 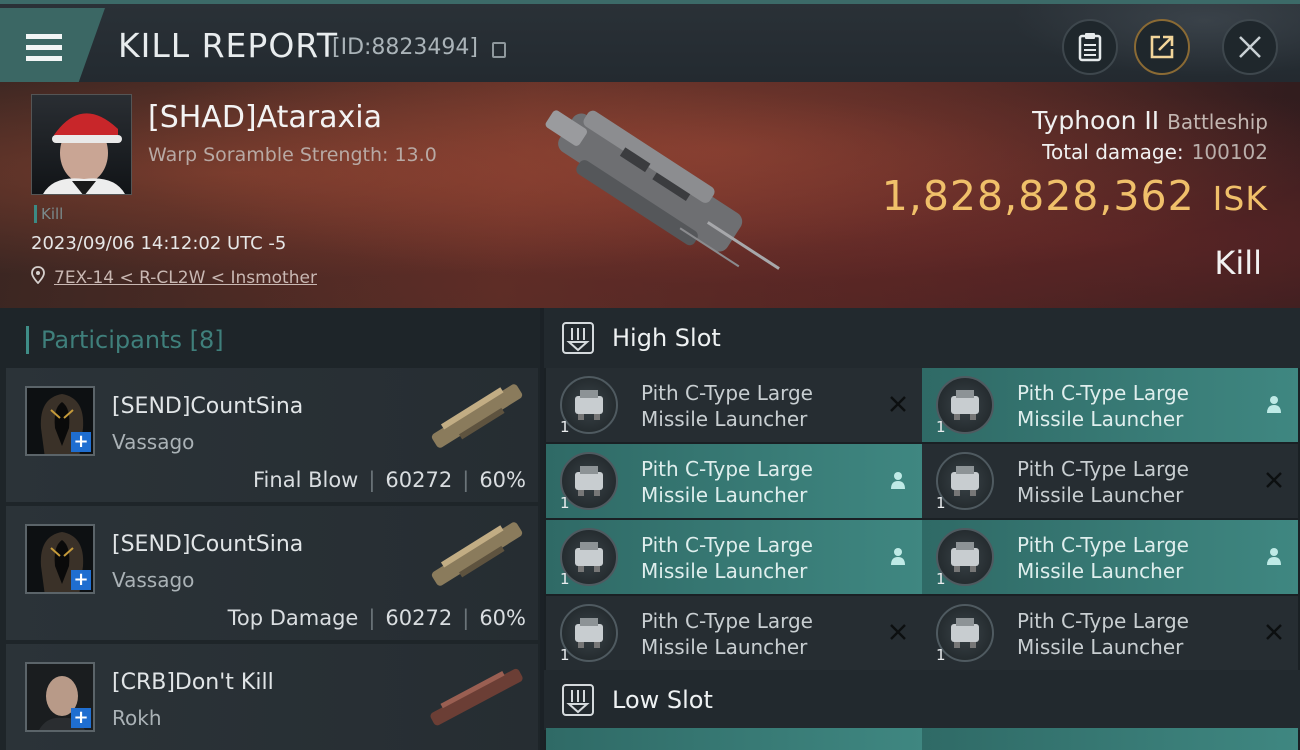 What do you see at coordinates (499, 50) in the screenshot?
I see `copy-icon` at bounding box center [499, 50].